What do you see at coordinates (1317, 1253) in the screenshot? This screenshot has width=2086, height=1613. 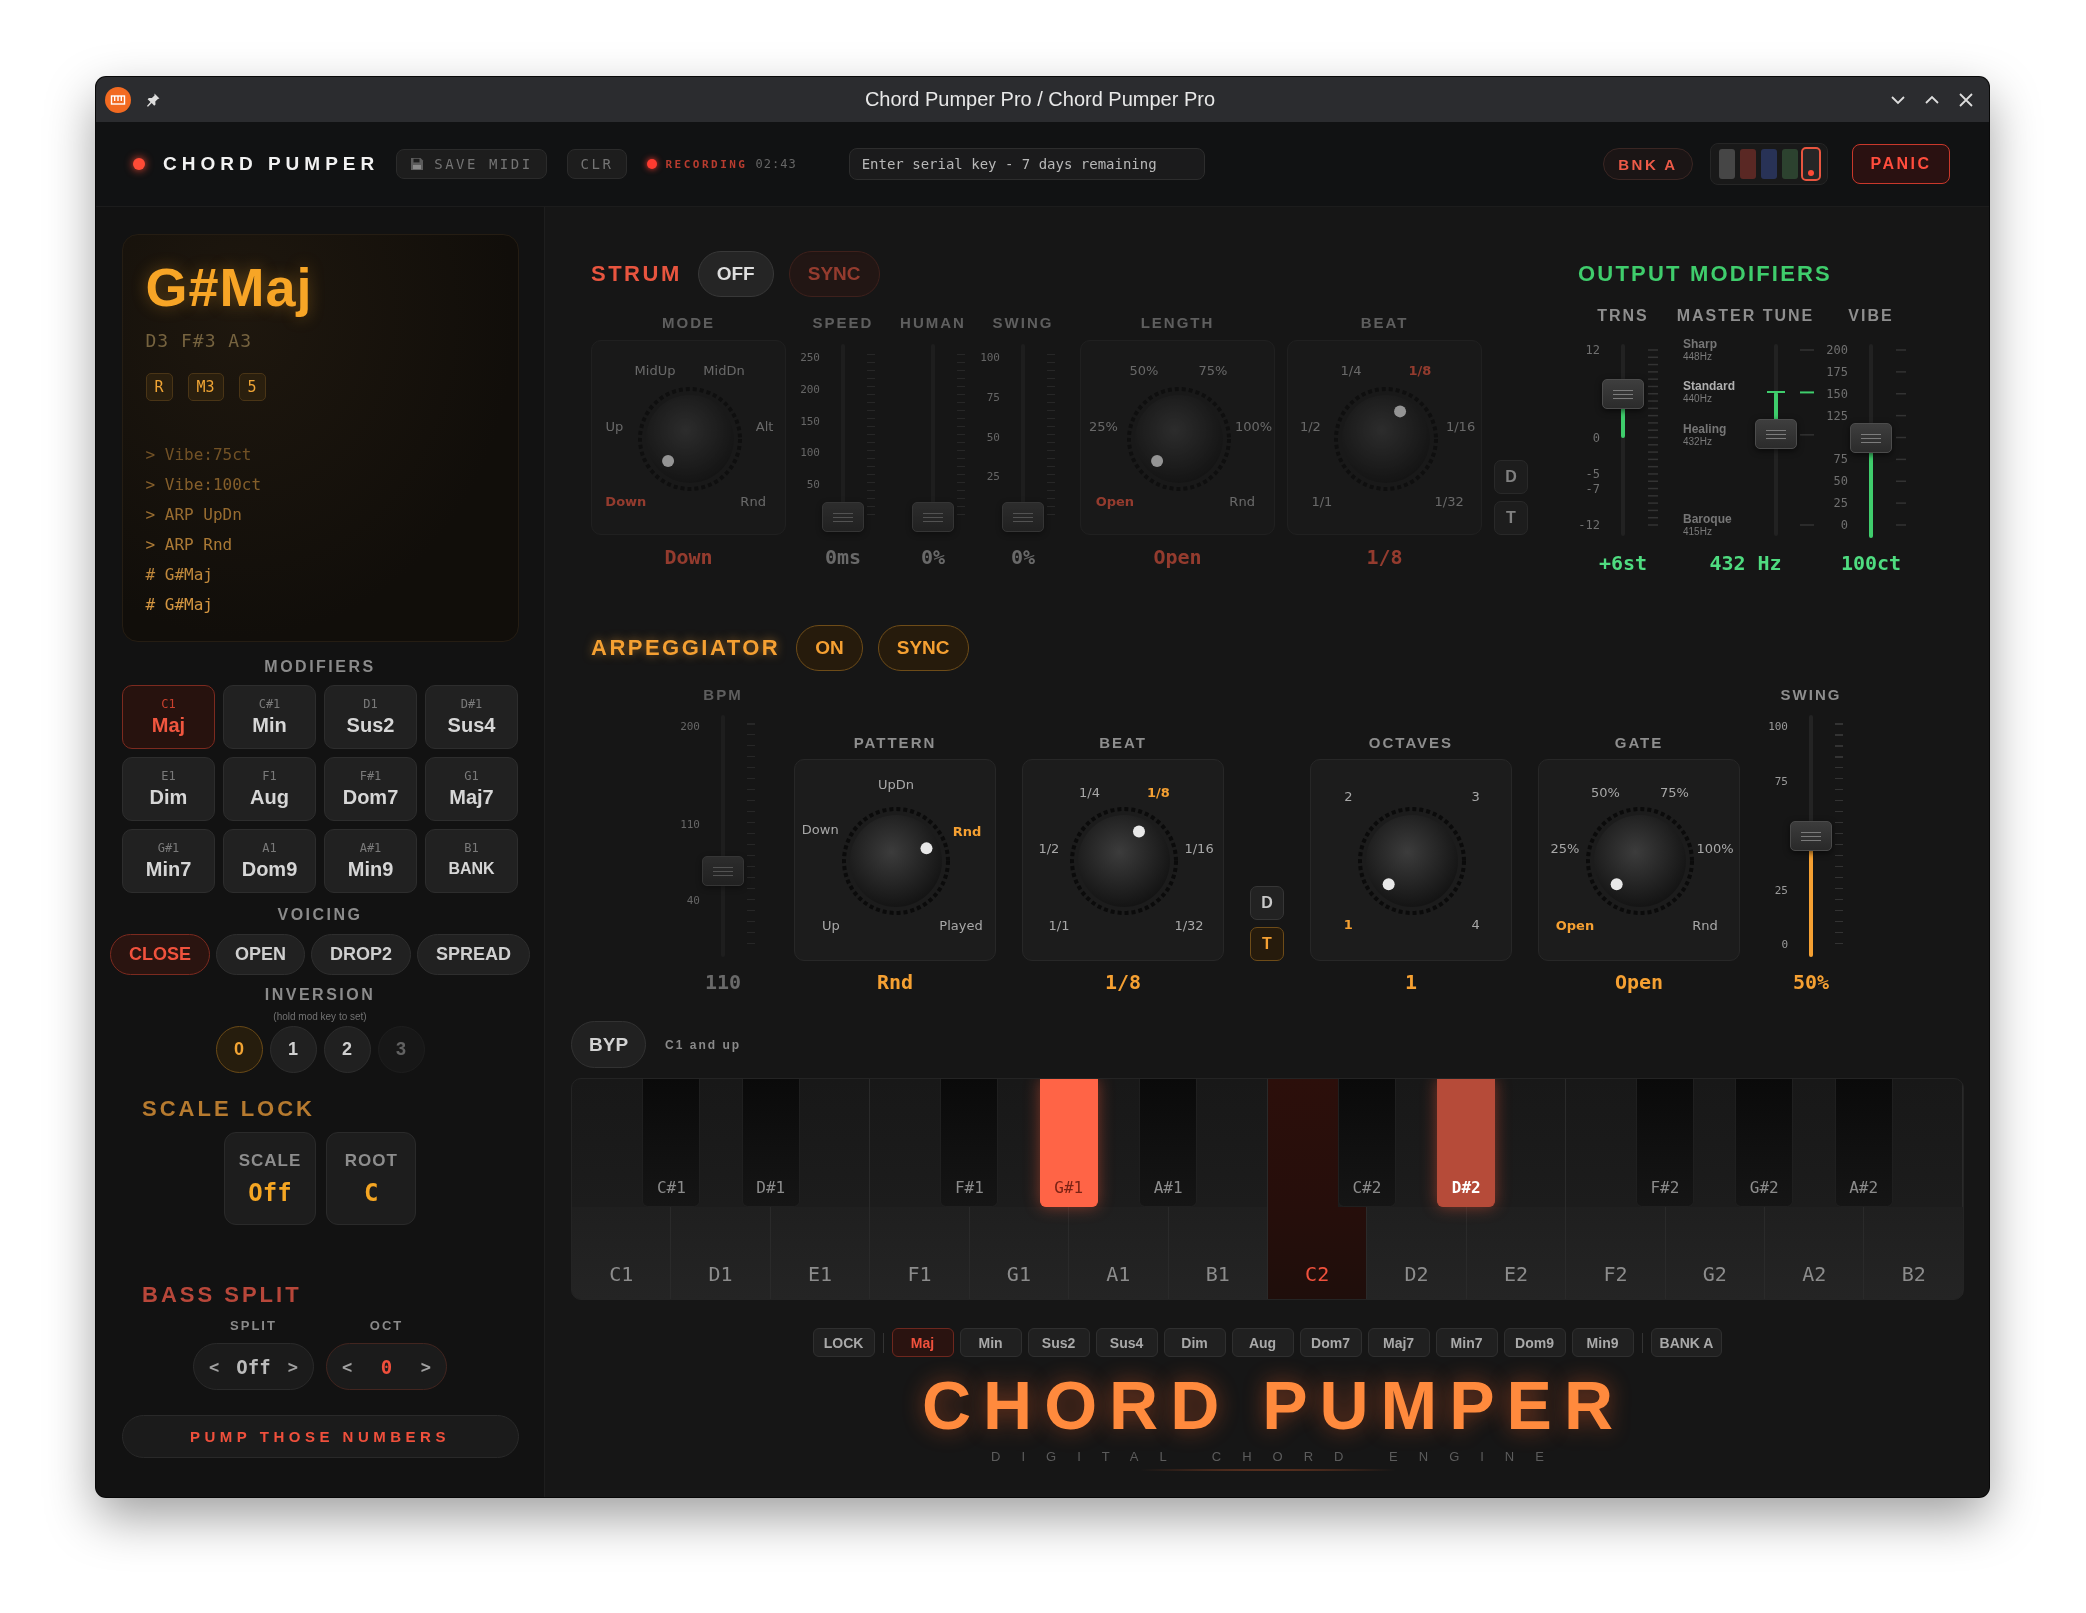 I see `piano-key: C2` at bounding box center [1317, 1253].